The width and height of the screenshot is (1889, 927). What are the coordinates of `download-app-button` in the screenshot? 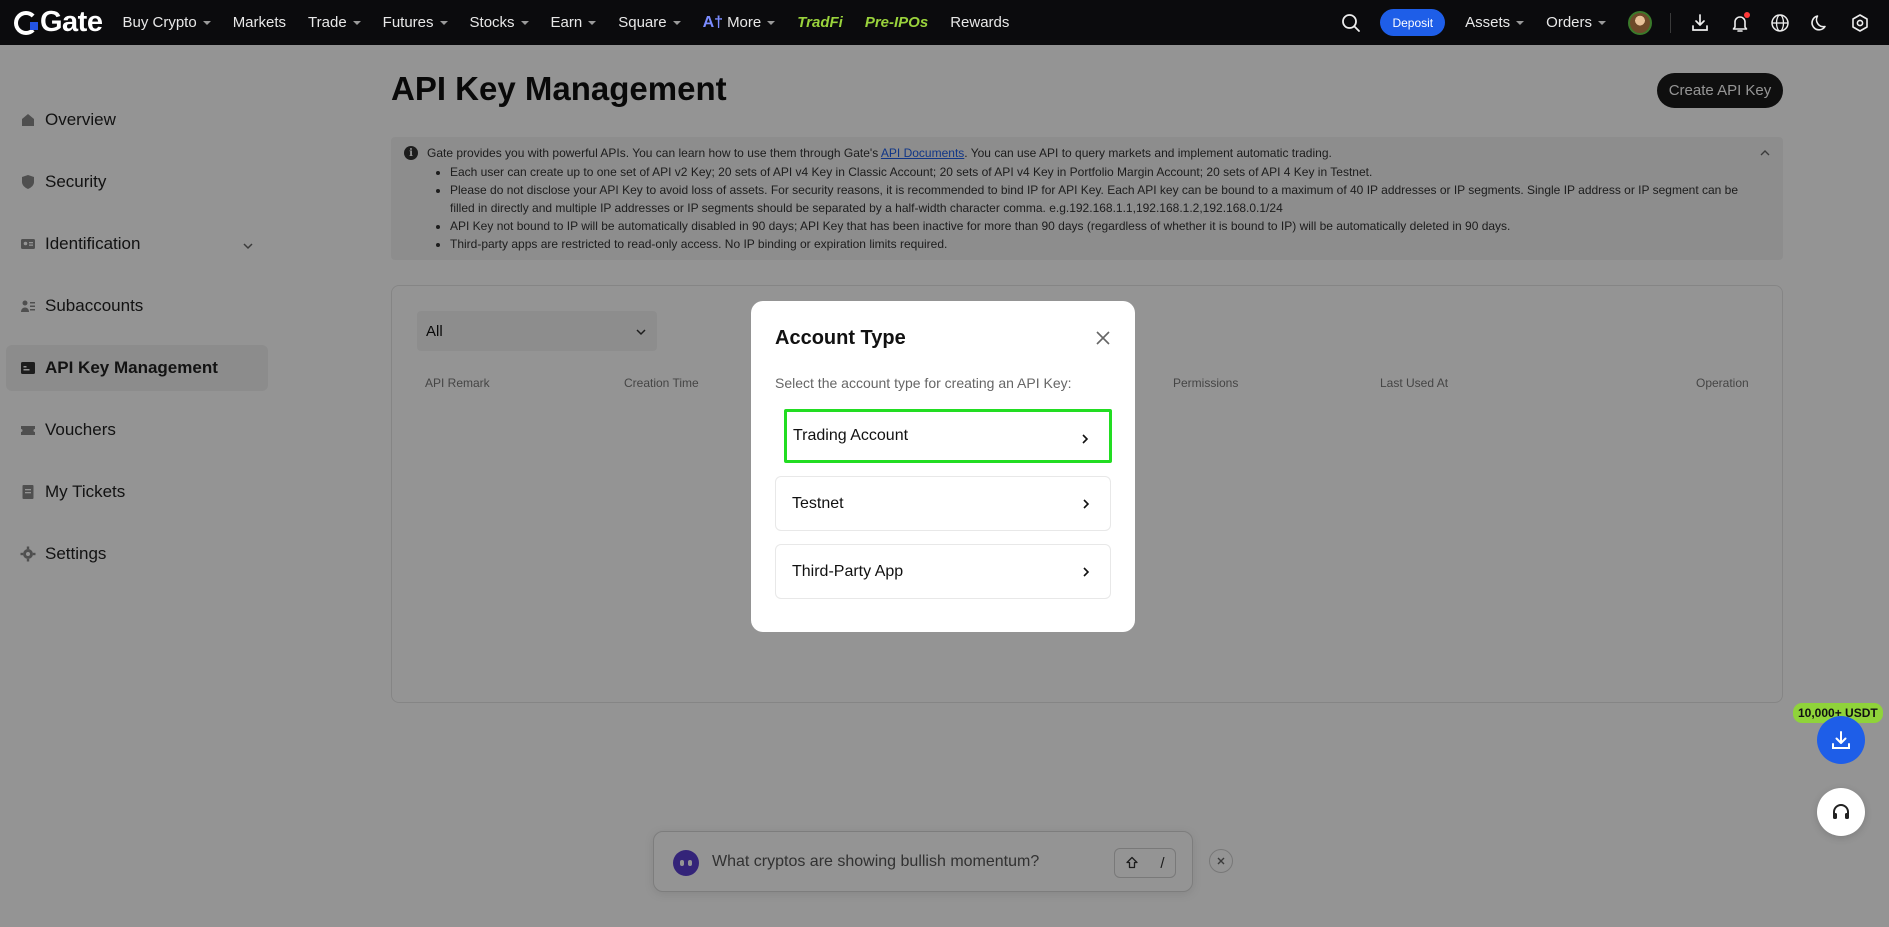 It's located at (1841, 740).